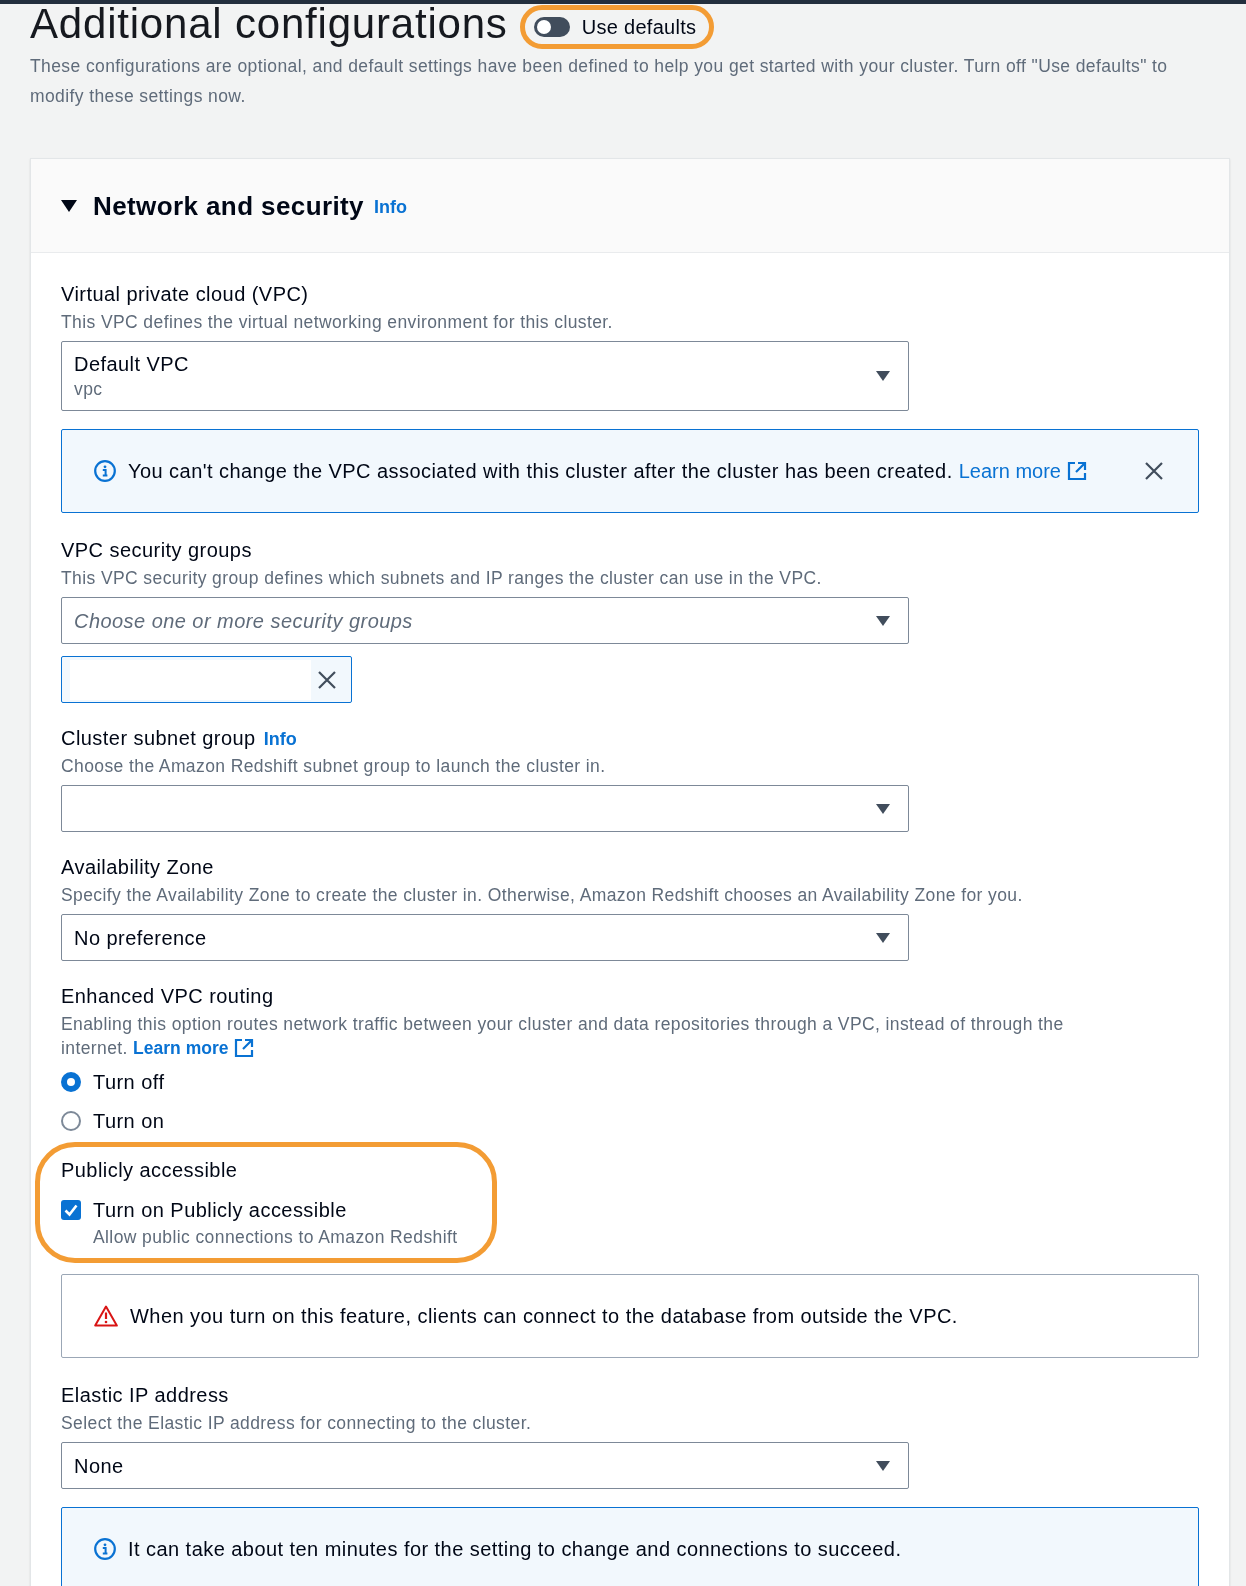 The height and width of the screenshot is (1586, 1246). Describe the element at coordinates (156, 550) in the screenshot. I see `field-label: VPC security groups` at that location.